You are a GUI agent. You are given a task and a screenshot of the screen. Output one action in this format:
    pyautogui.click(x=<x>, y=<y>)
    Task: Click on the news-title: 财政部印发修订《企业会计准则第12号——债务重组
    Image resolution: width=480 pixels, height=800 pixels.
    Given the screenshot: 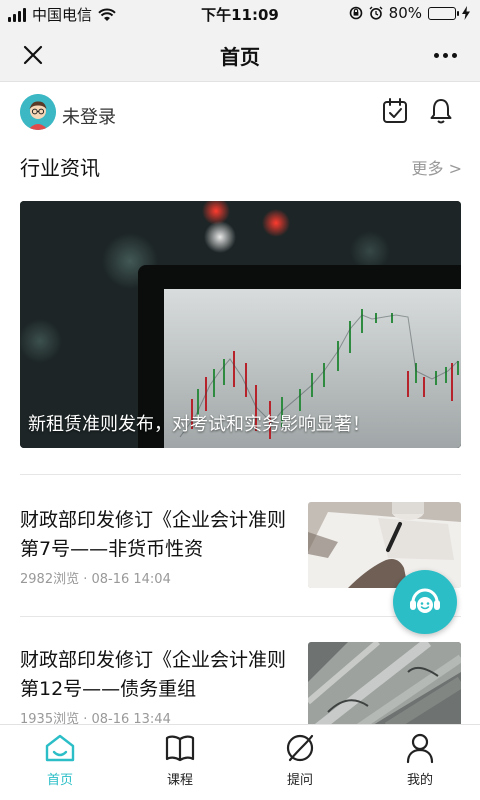 What is the action you would take?
    pyautogui.click(x=153, y=674)
    